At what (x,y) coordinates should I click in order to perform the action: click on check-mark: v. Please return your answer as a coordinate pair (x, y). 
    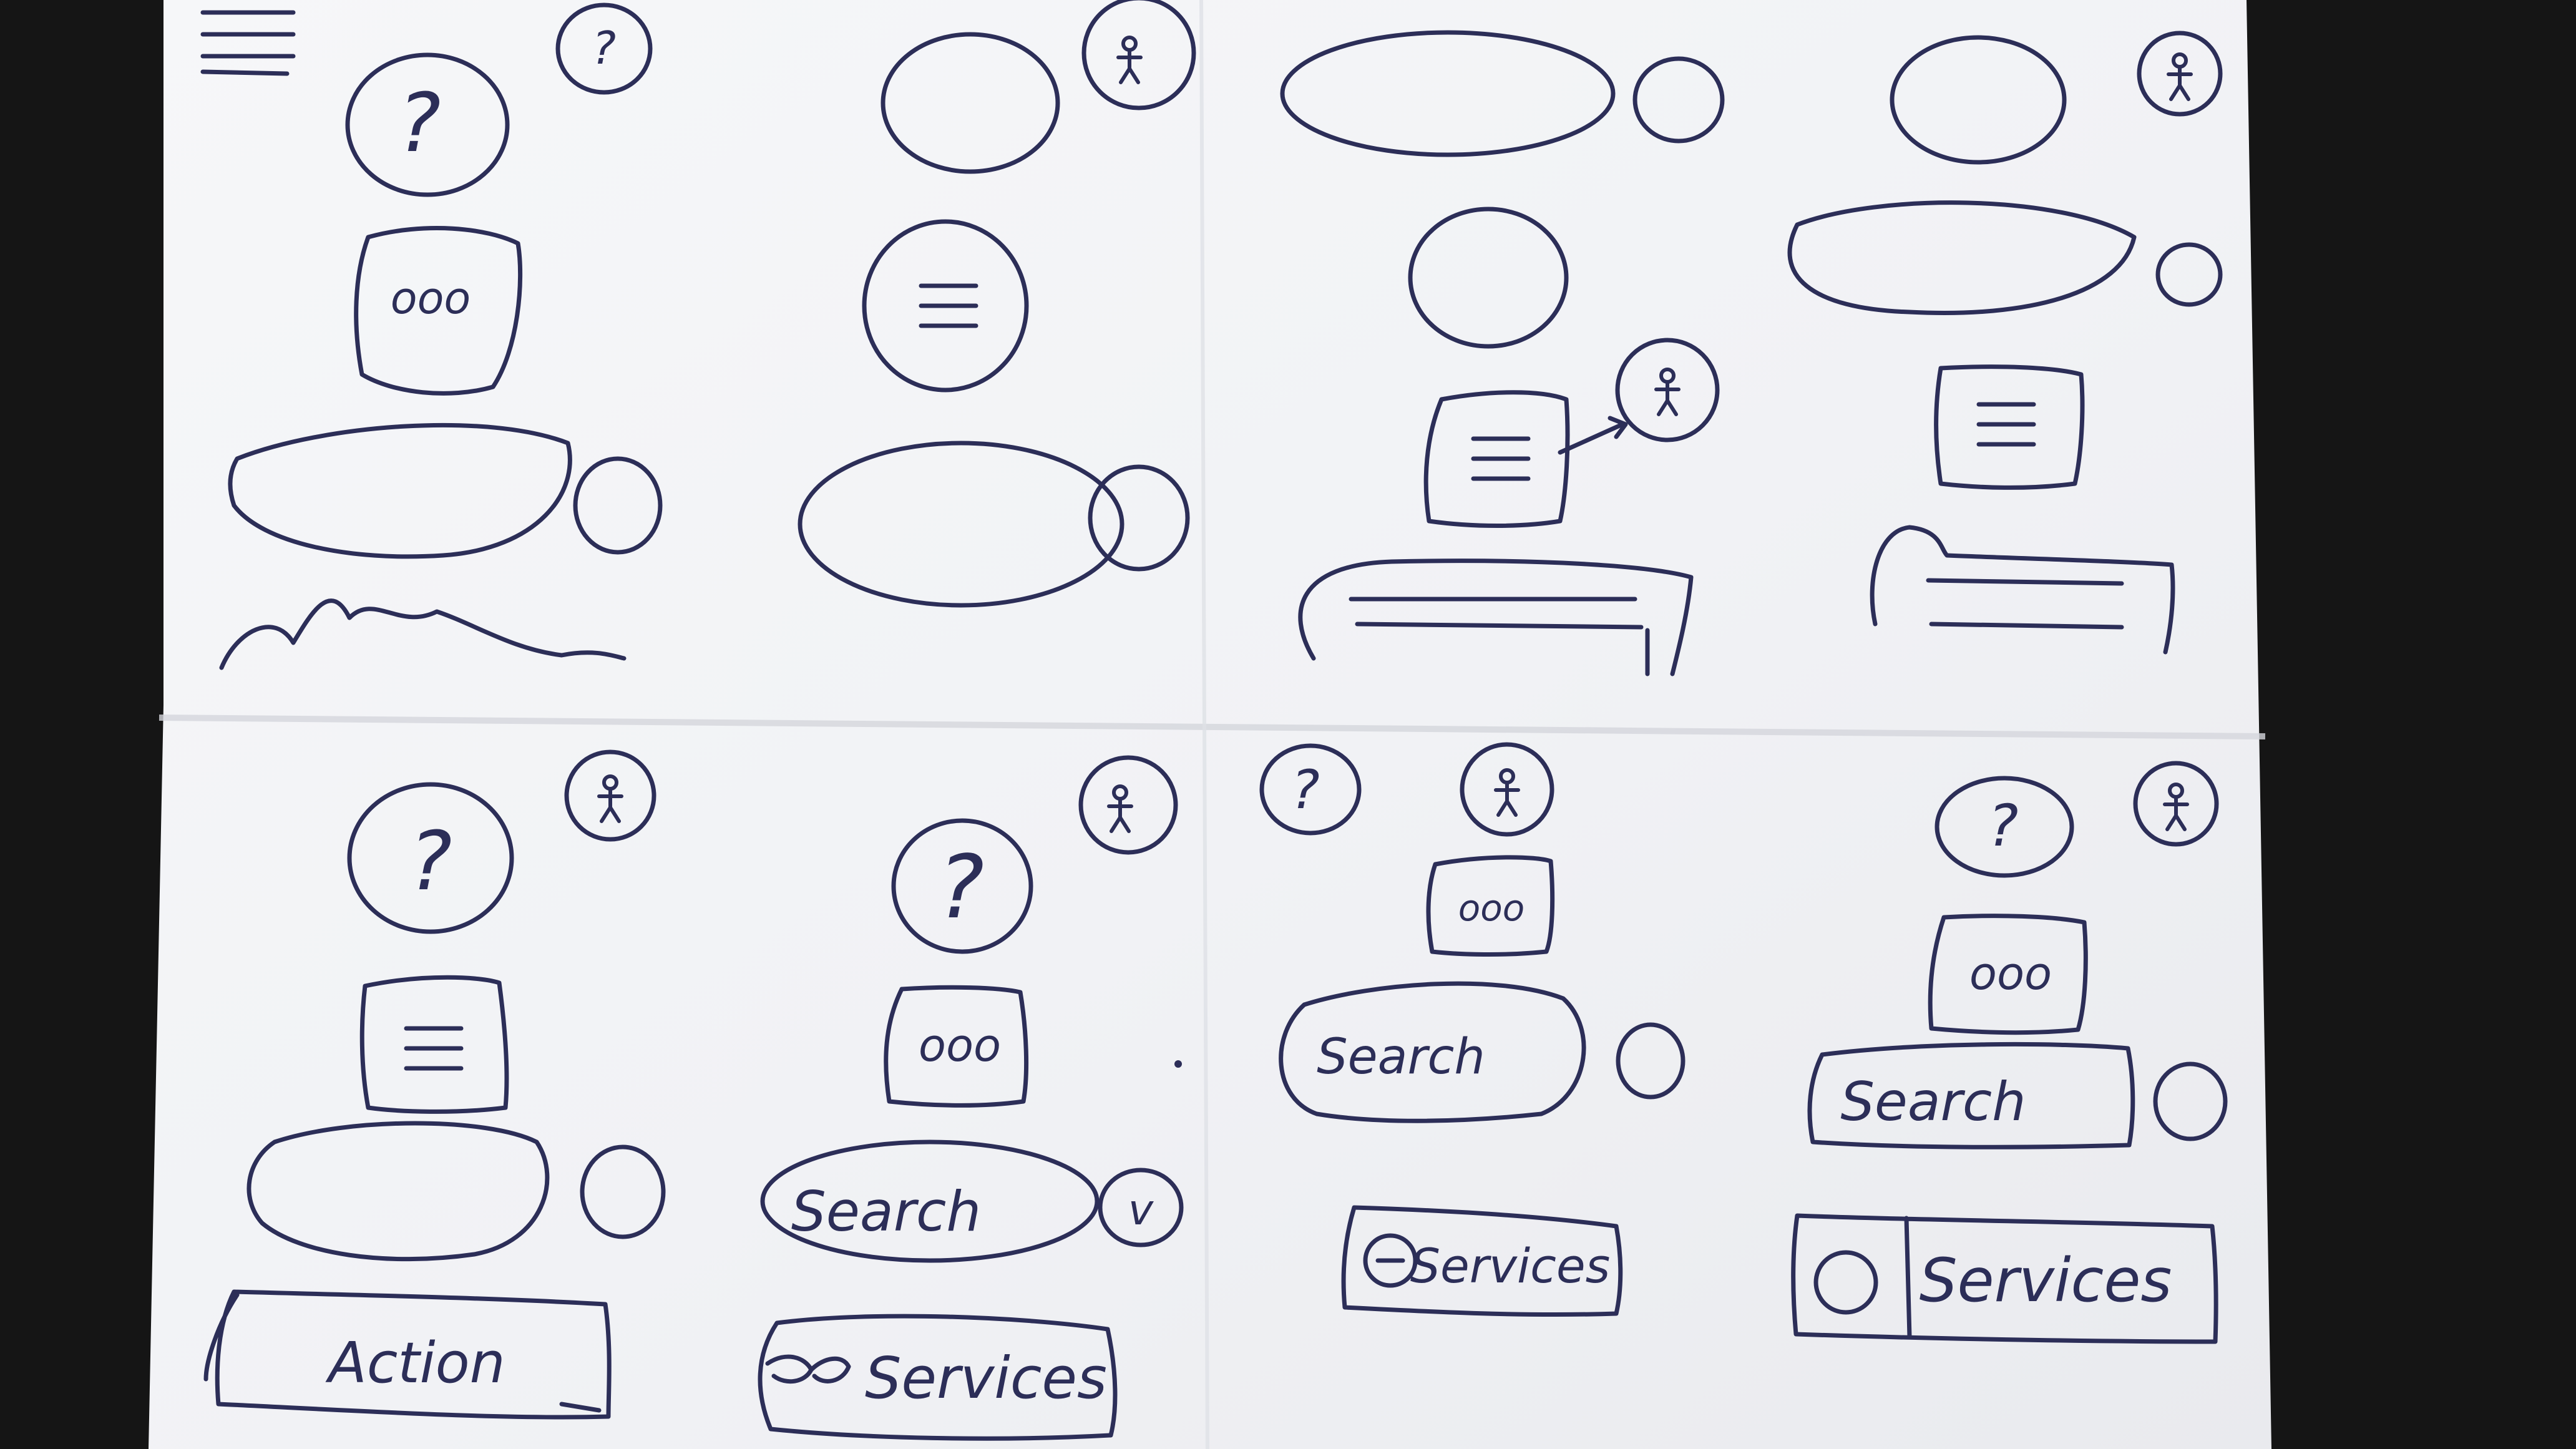
    Looking at the image, I should click on (1141, 1210).